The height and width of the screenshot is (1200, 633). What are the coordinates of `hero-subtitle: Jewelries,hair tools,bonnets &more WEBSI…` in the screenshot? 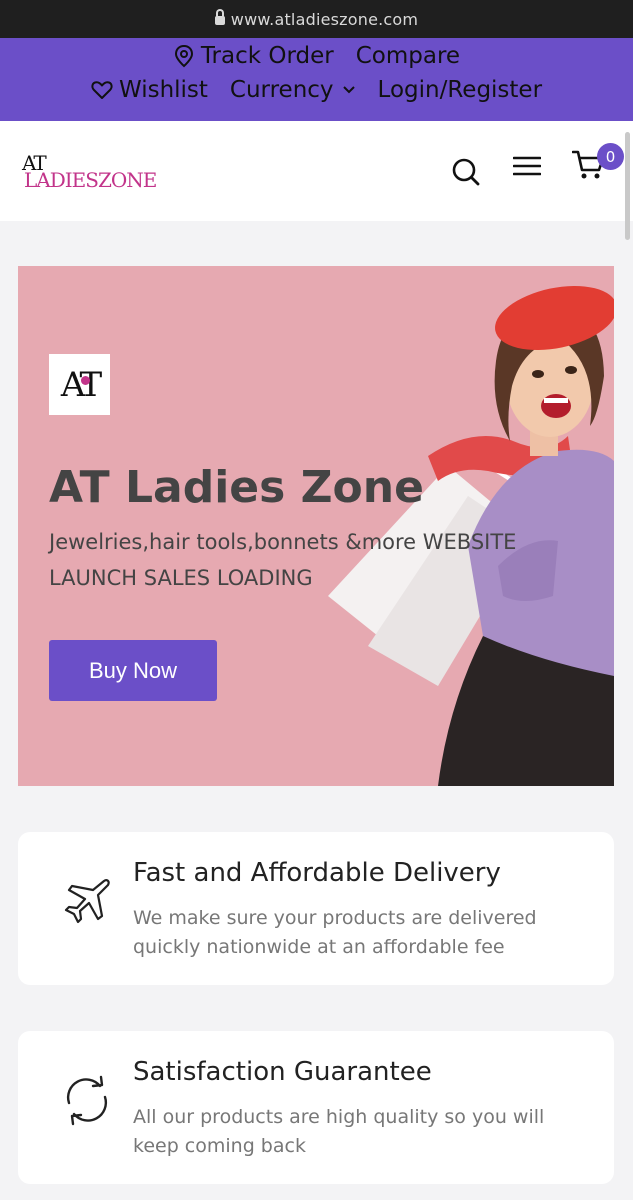 It's located at (283, 560).